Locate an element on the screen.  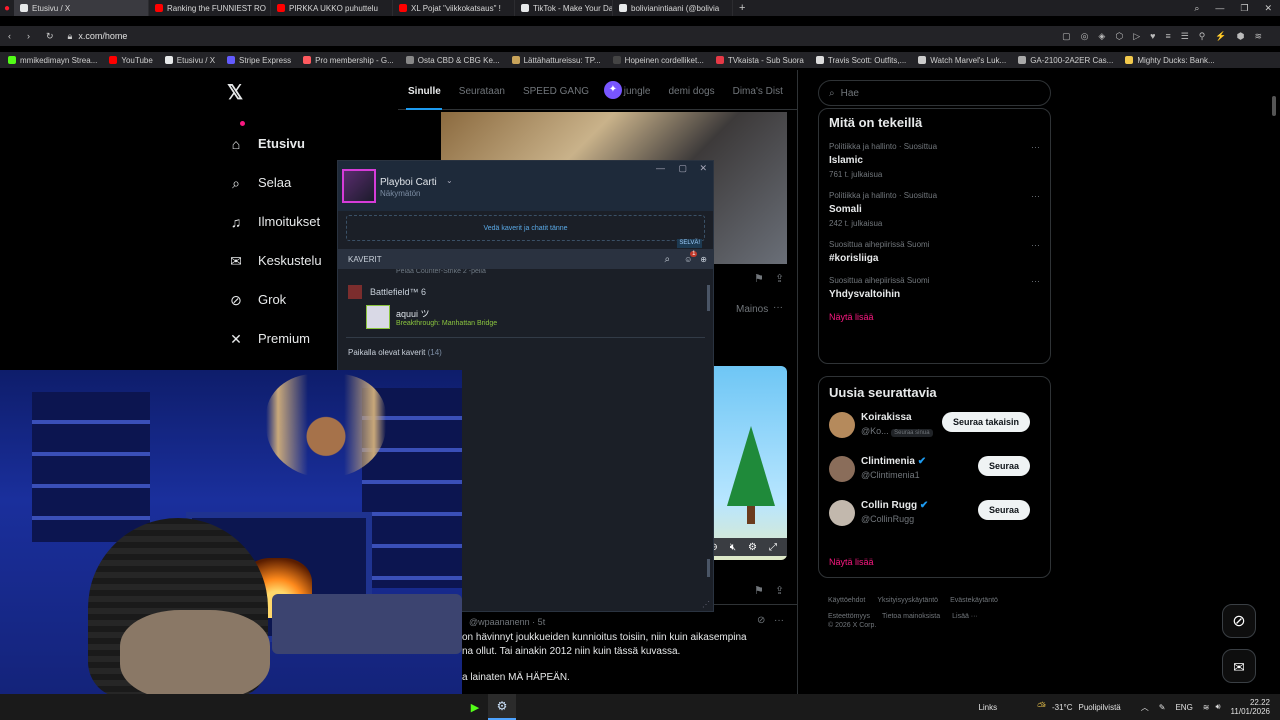
steam-minimize-icon: — is located at coordinates (660, 168).